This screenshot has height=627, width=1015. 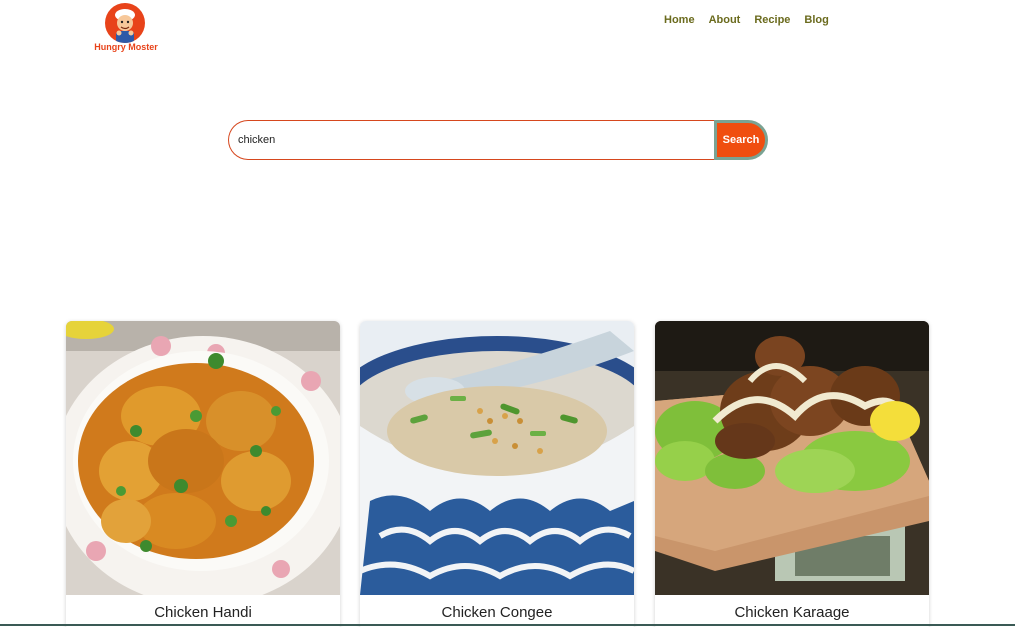 What do you see at coordinates (816, 20) in the screenshot?
I see `nav-item-blog: Blog` at bounding box center [816, 20].